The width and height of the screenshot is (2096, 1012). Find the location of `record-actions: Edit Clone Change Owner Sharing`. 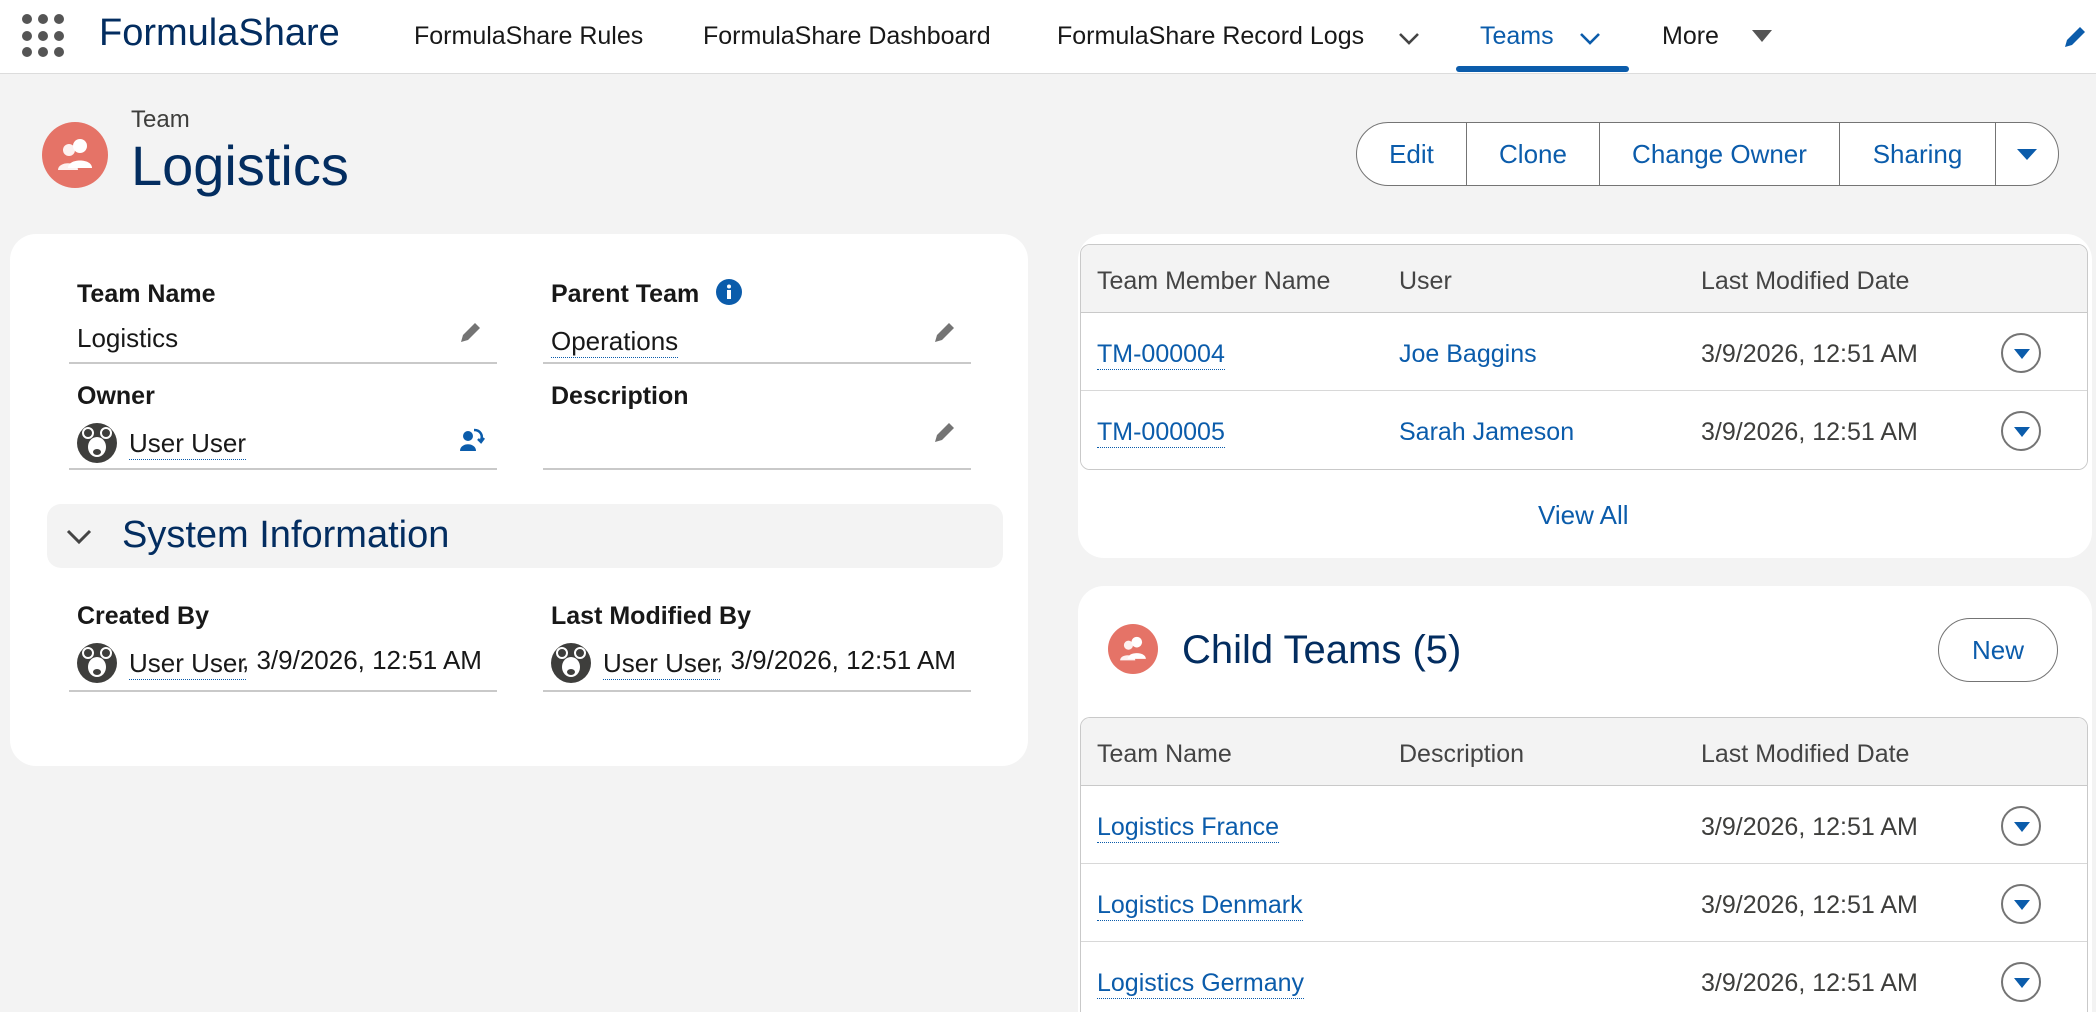

record-actions: Edit Clone Change Owner Sharing is located at coordinates (1707, 154).